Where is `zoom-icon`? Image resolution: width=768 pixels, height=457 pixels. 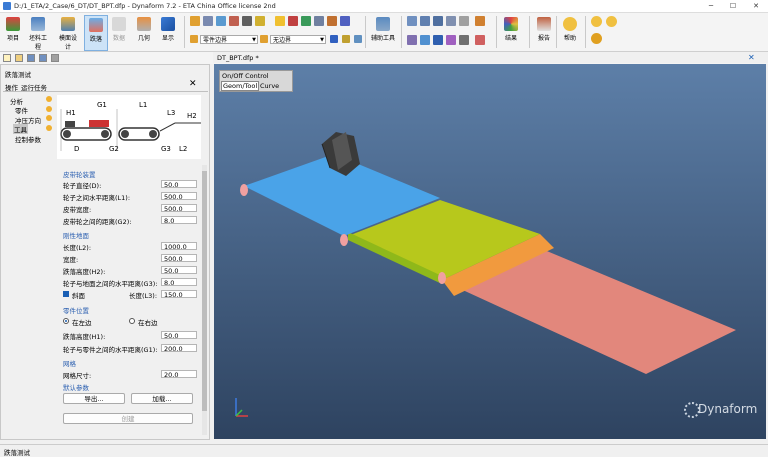
zoom-icon is located at coordinates (234, 21).